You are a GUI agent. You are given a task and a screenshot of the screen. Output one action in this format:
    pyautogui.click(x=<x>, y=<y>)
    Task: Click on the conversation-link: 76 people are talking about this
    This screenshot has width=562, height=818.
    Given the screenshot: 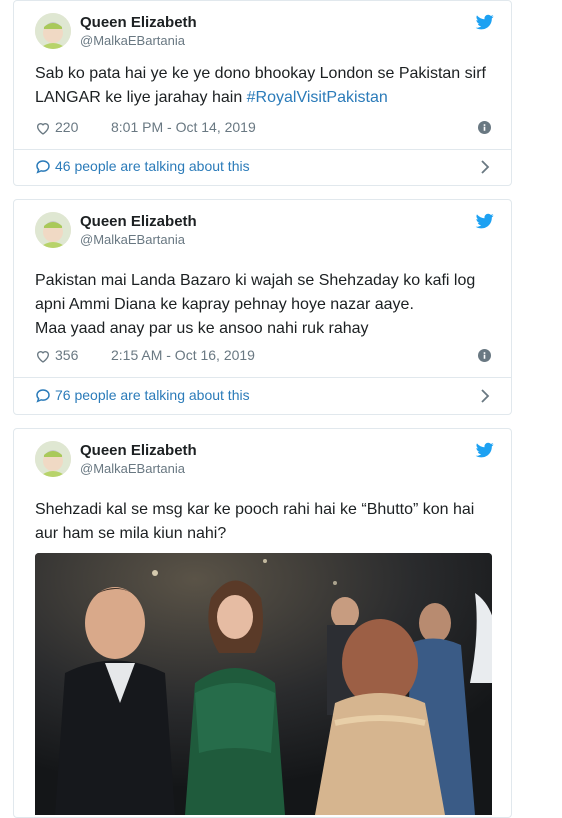 What is the action you would take?
    pyautogui.click(x=263, y=396)
    